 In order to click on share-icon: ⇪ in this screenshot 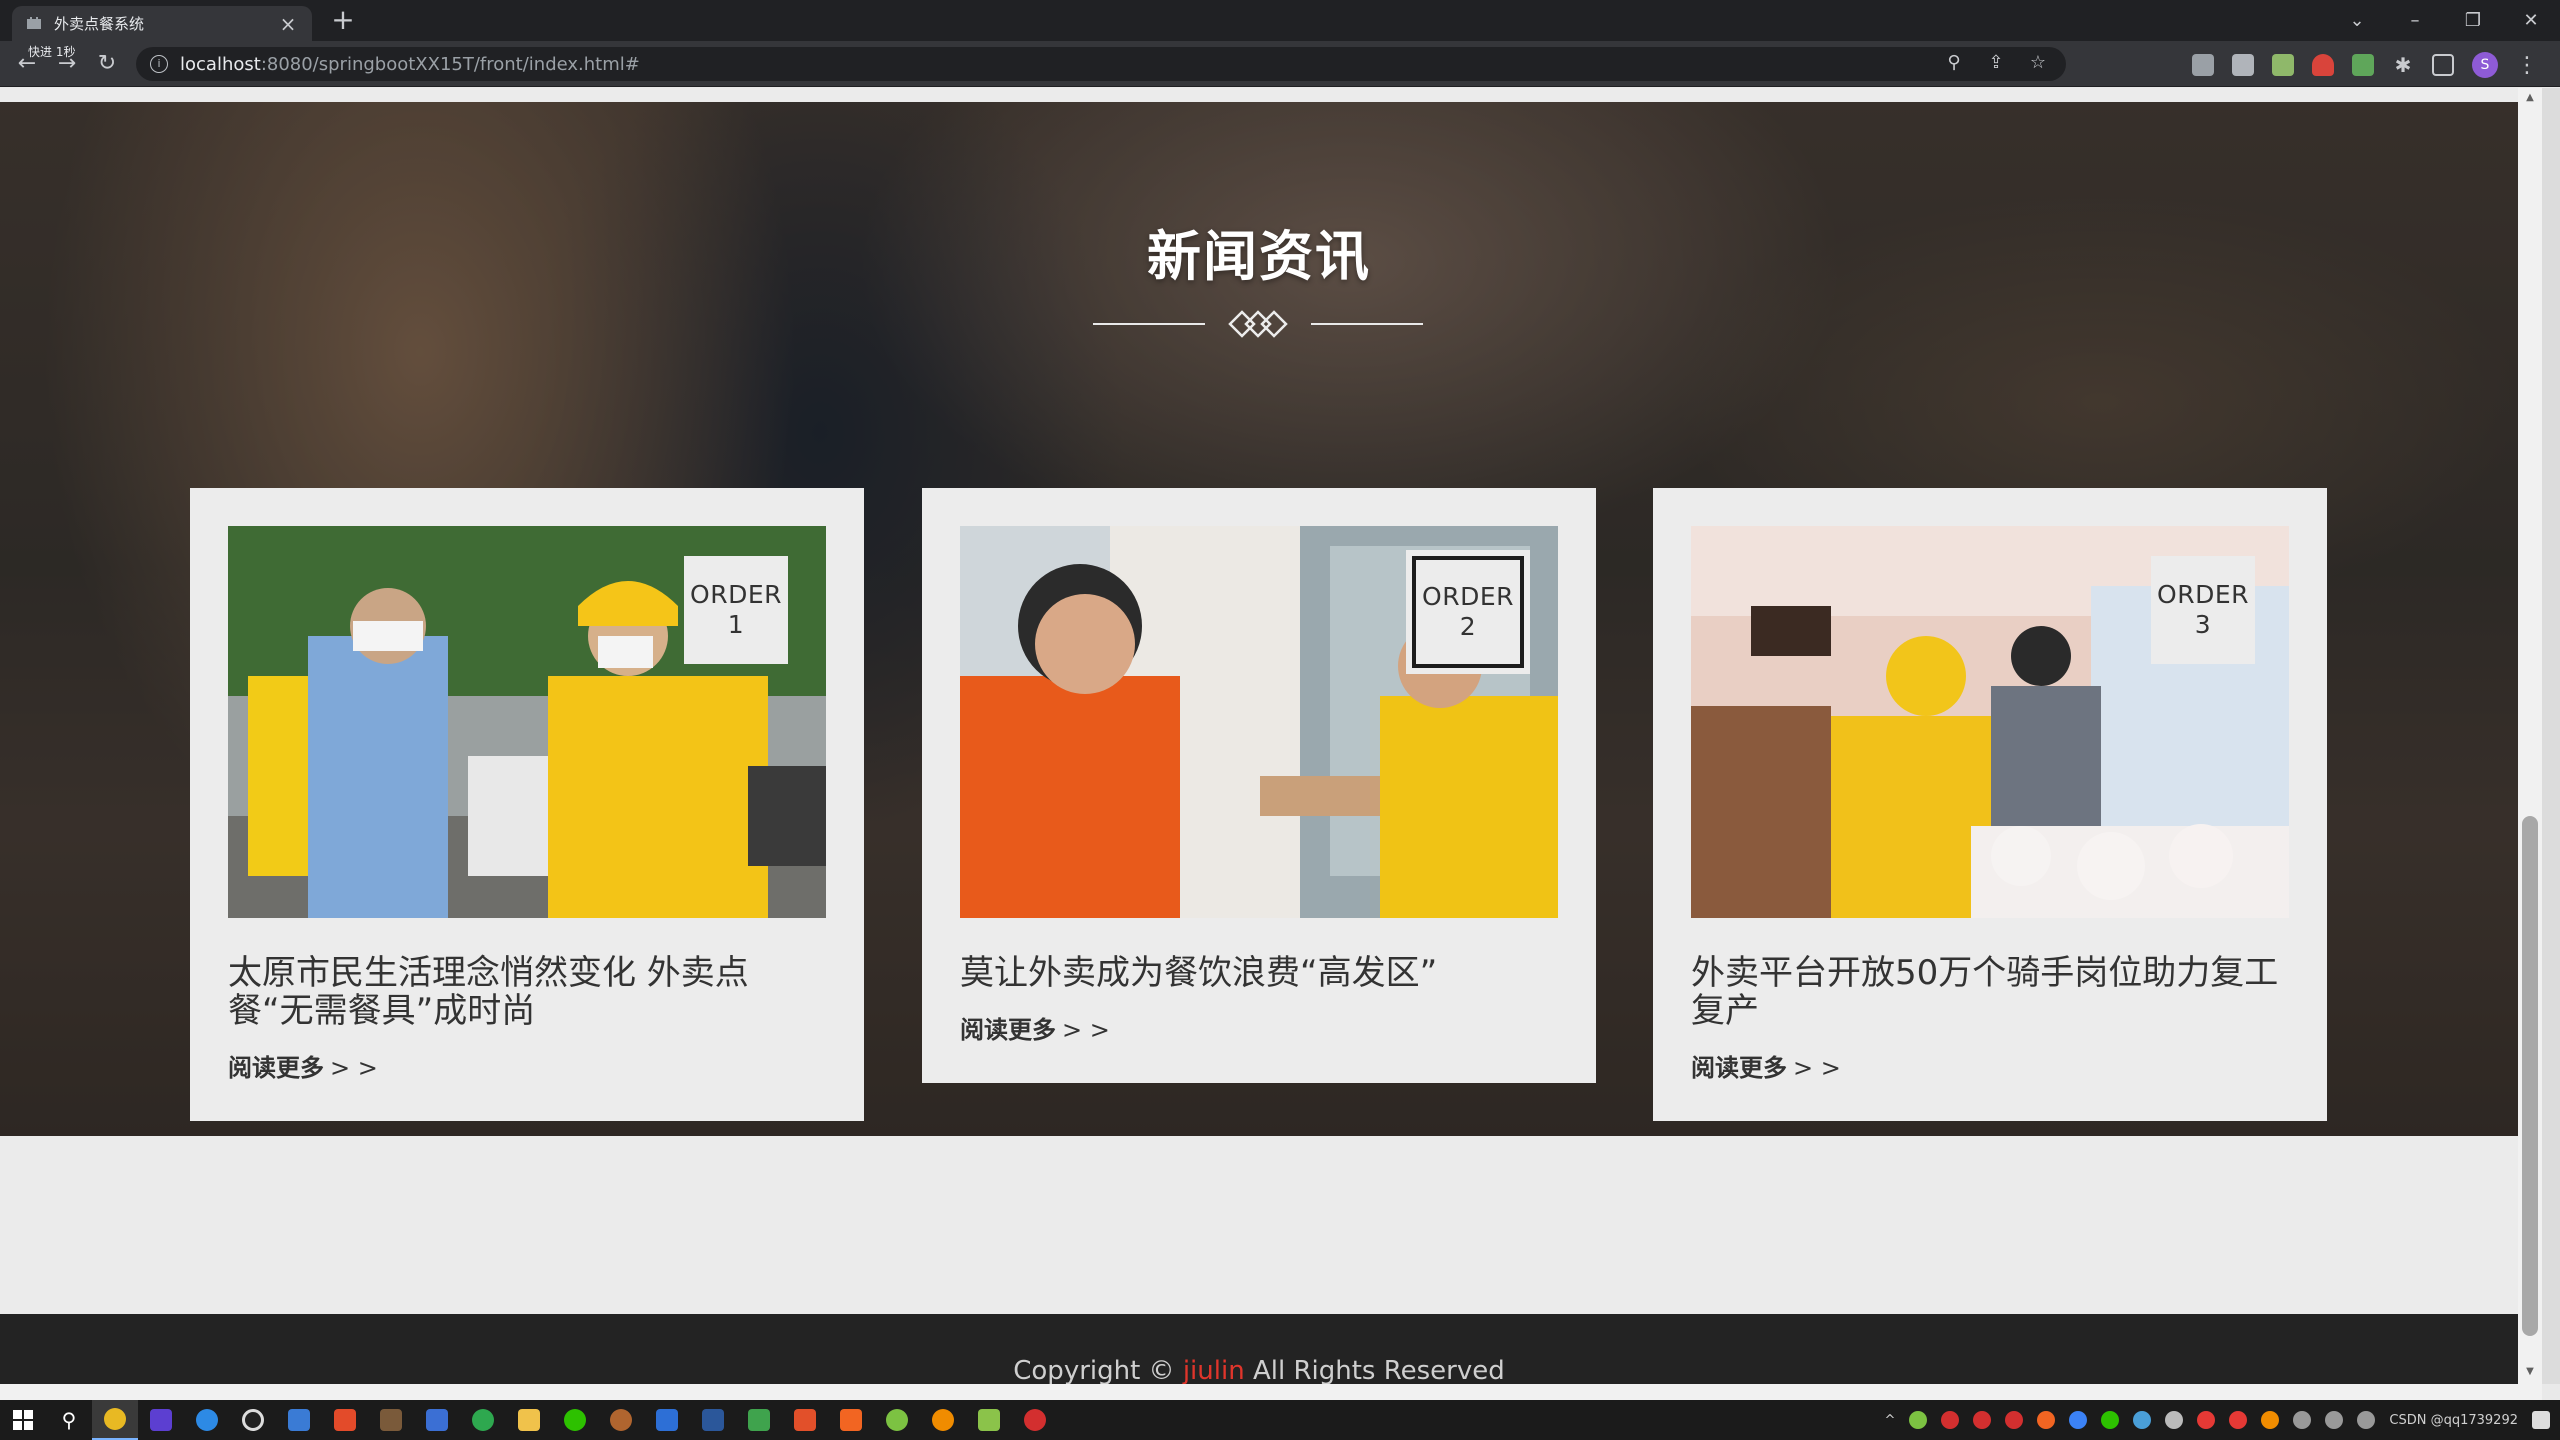, I will do `click(1996, 62)`.